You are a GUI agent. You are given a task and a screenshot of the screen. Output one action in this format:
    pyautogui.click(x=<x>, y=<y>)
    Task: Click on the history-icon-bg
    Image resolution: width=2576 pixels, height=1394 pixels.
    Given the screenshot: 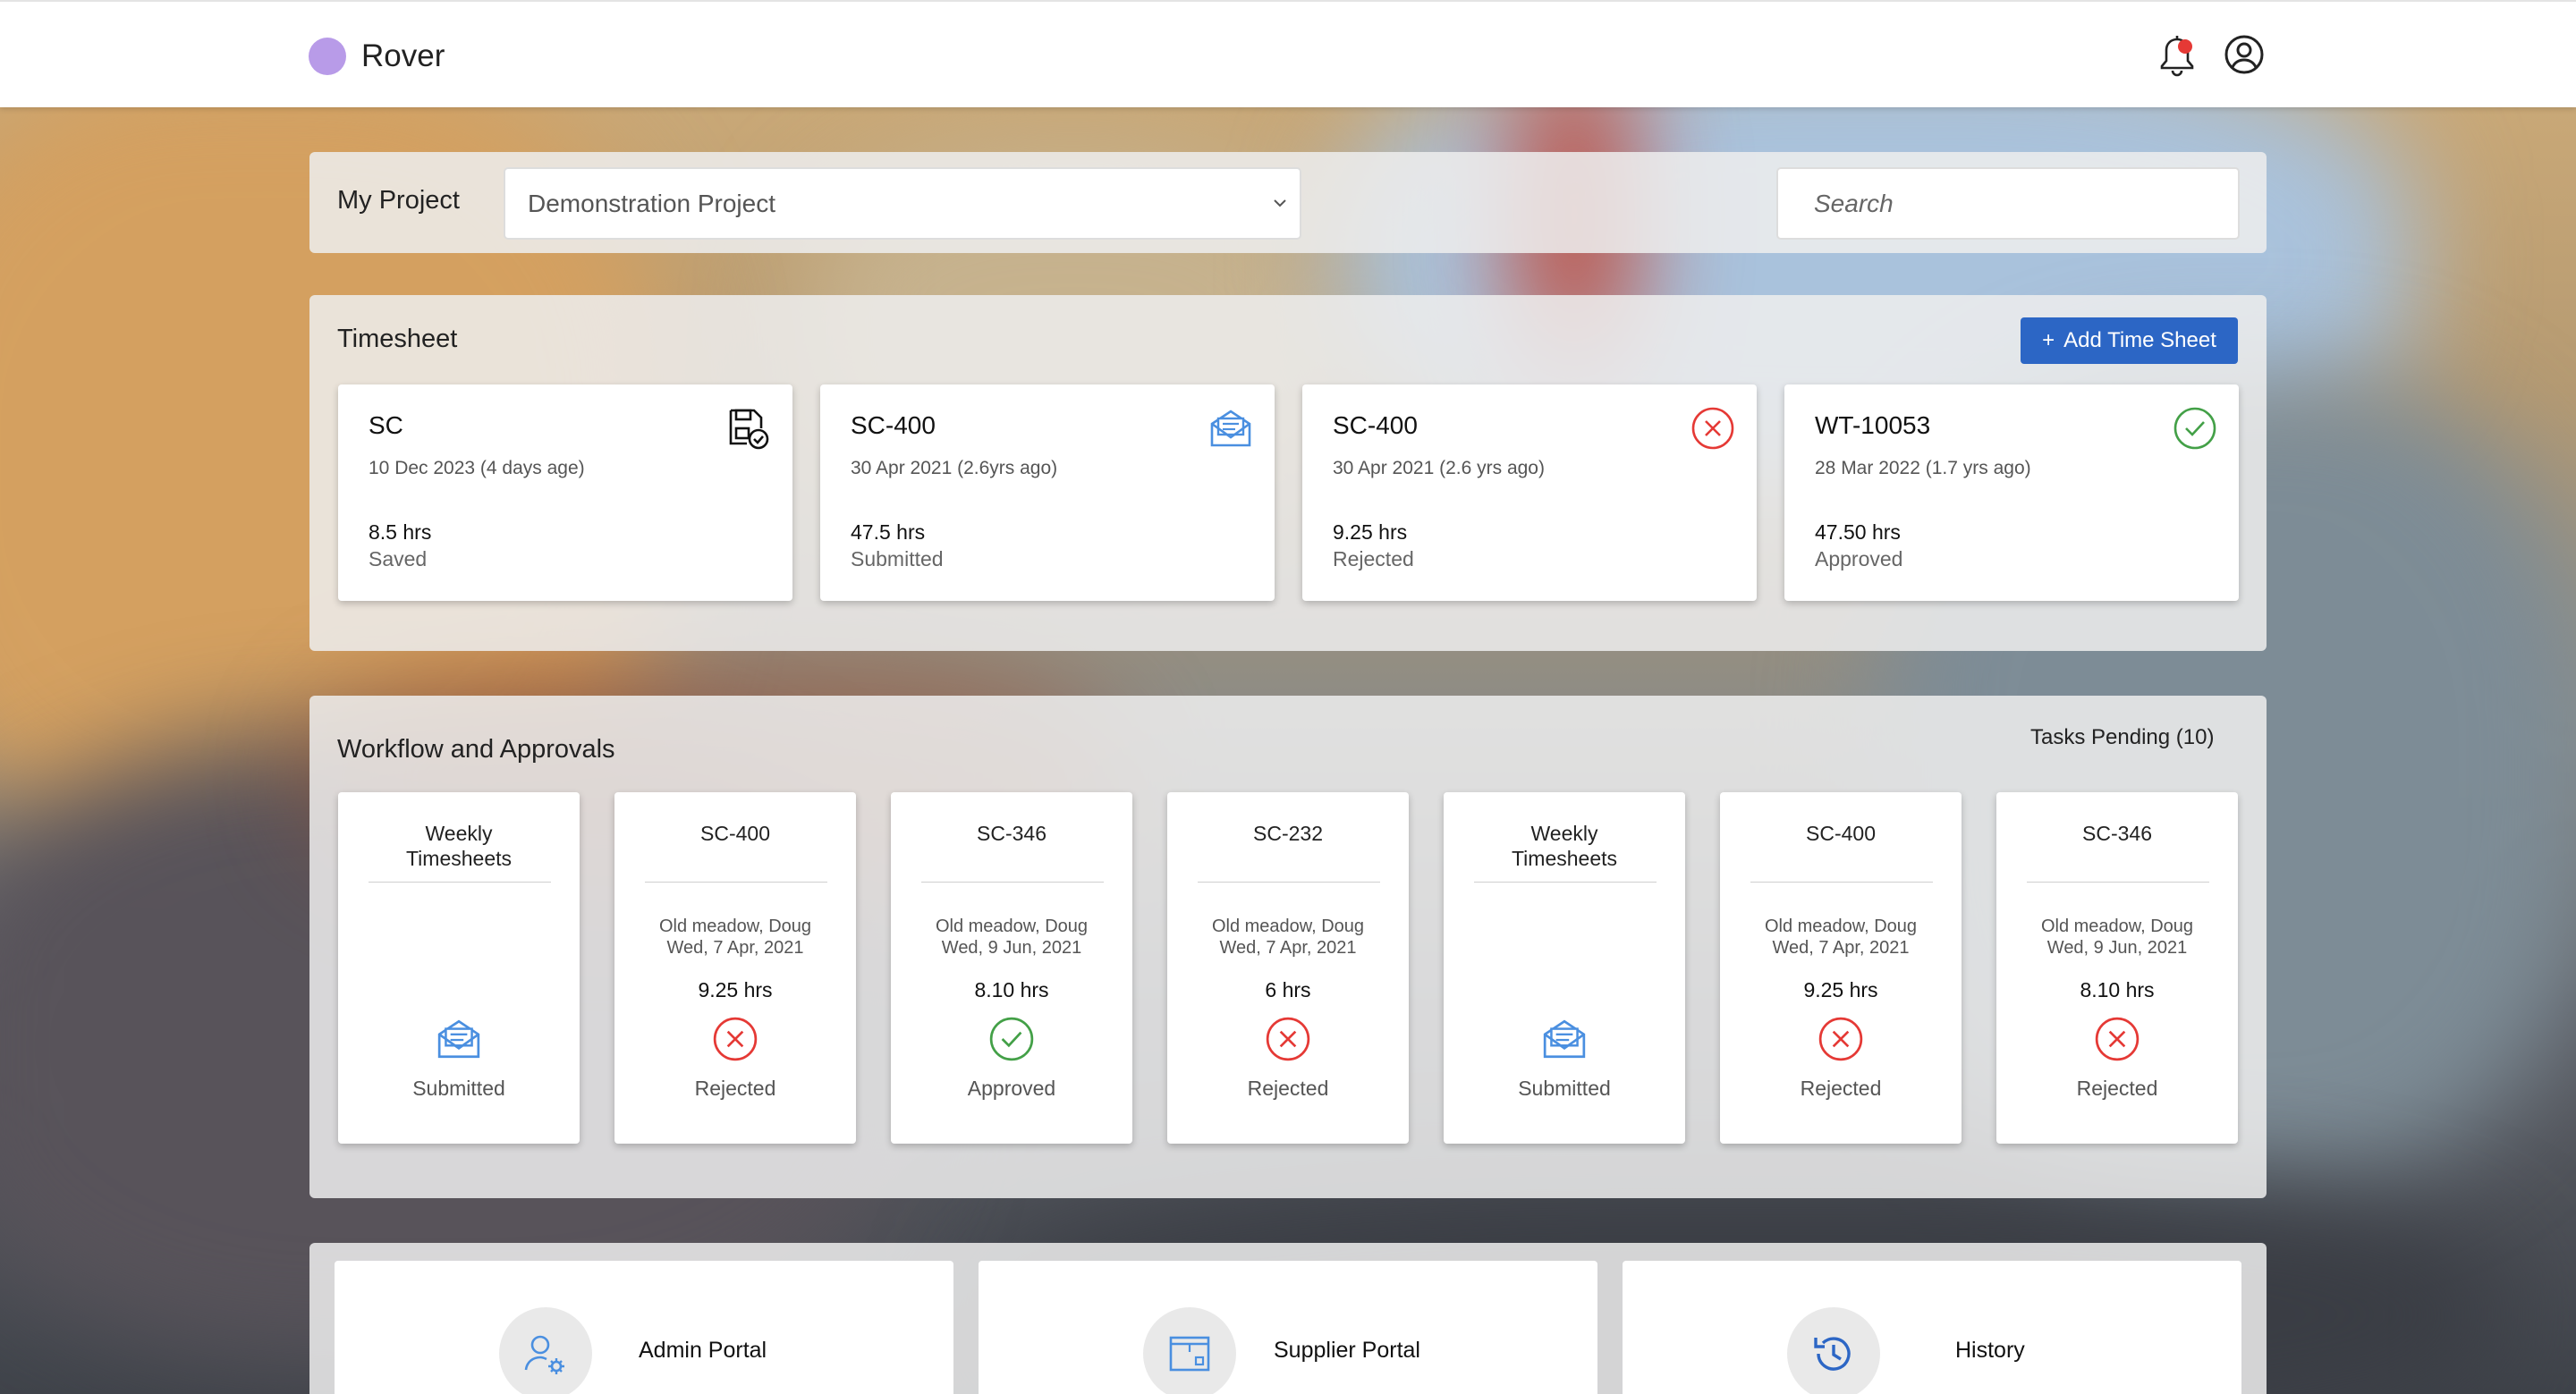 What is the action you would take?
    pyautogui.click(x=1833, y=1350)
    